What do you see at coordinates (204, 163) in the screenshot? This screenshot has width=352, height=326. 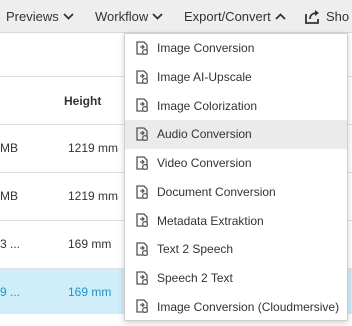 I see `menu-item-label: Video Conversion` at bounding box center [204, 163].